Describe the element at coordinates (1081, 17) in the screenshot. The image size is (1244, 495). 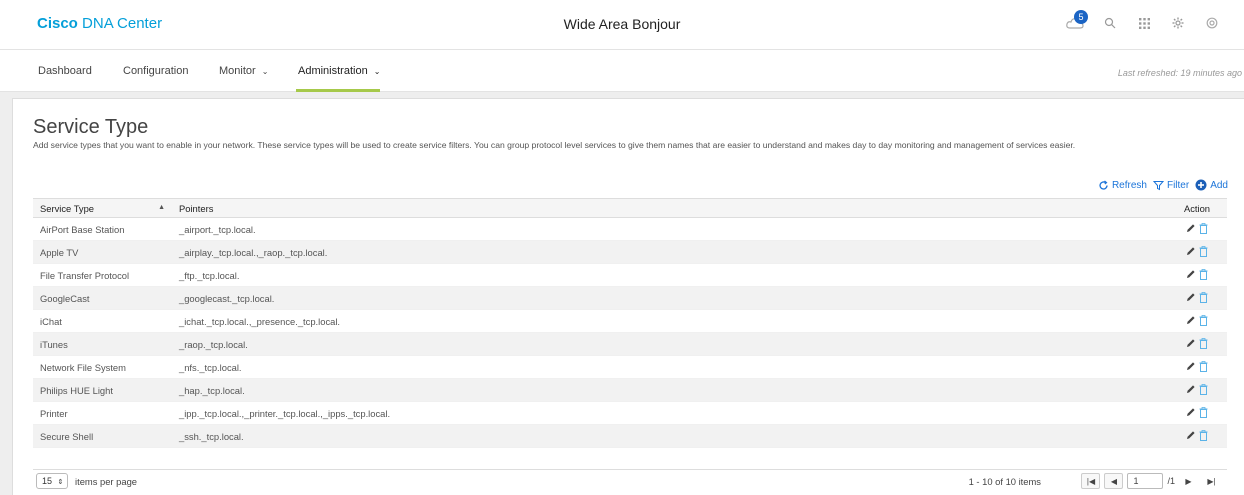
I see `notification-badge: 5` at that location.